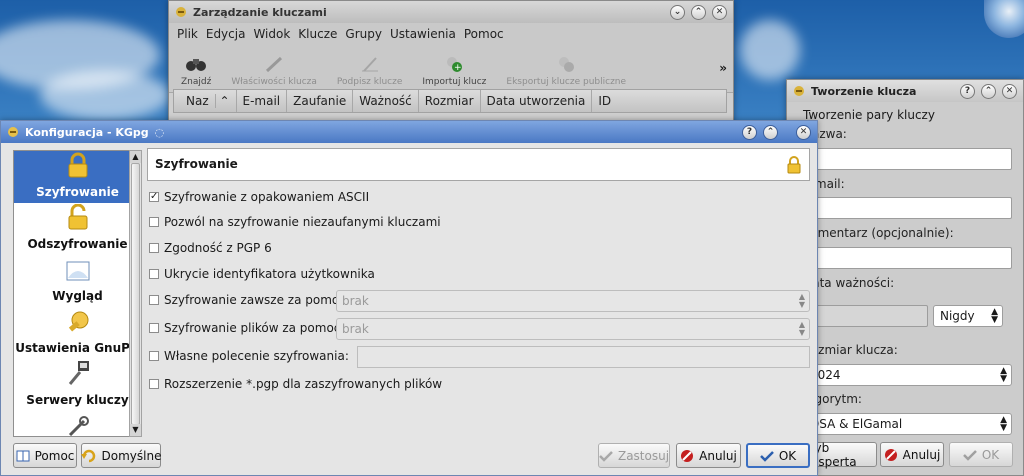 The height and width of the screenshot is (476, 1024). I want to click on key-creation-titlebar: Tworzenie klucza - KGpg ? ⌃ ✕, so click(905, 91).